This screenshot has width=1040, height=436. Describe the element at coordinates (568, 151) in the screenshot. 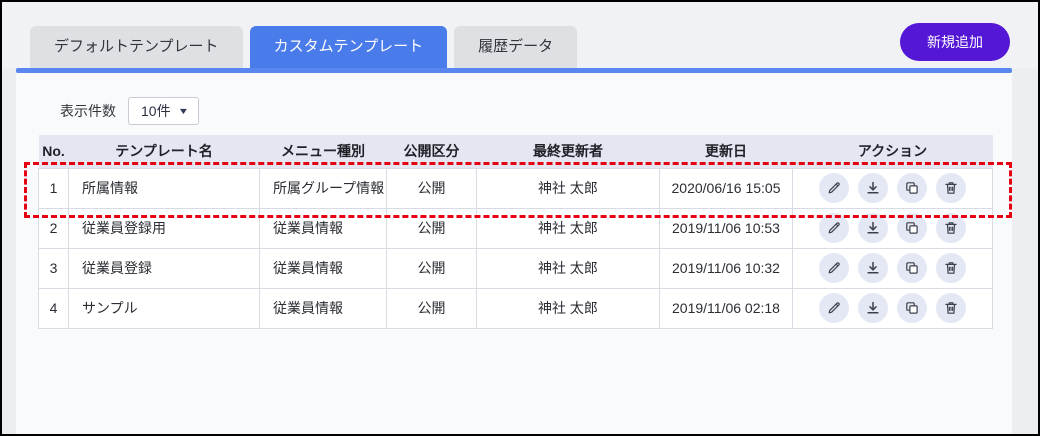

I see `column-header: 最終更新者` at that location.